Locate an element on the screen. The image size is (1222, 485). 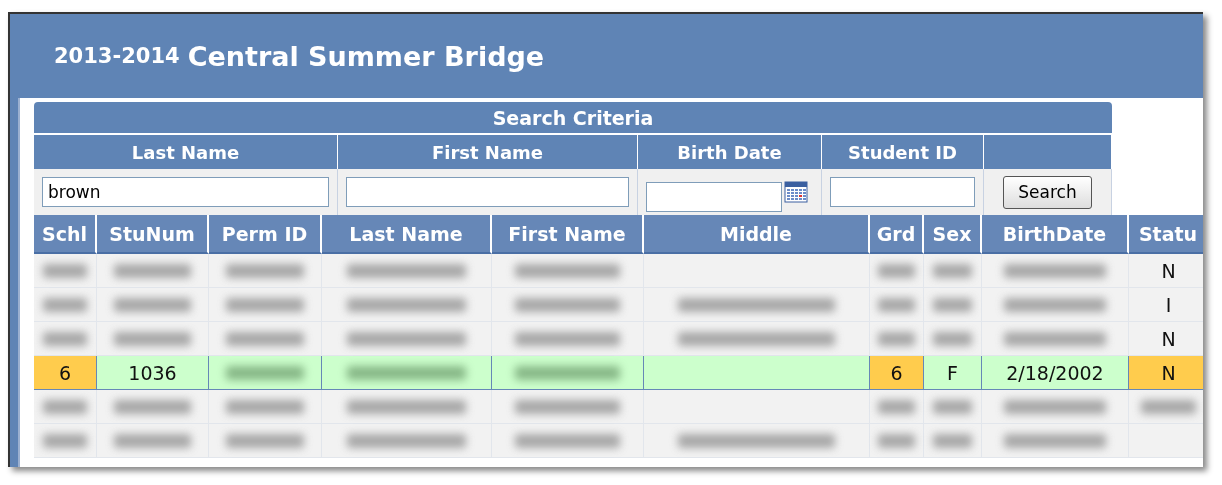
field-label: Student ID is located at coordinates (902, 152).